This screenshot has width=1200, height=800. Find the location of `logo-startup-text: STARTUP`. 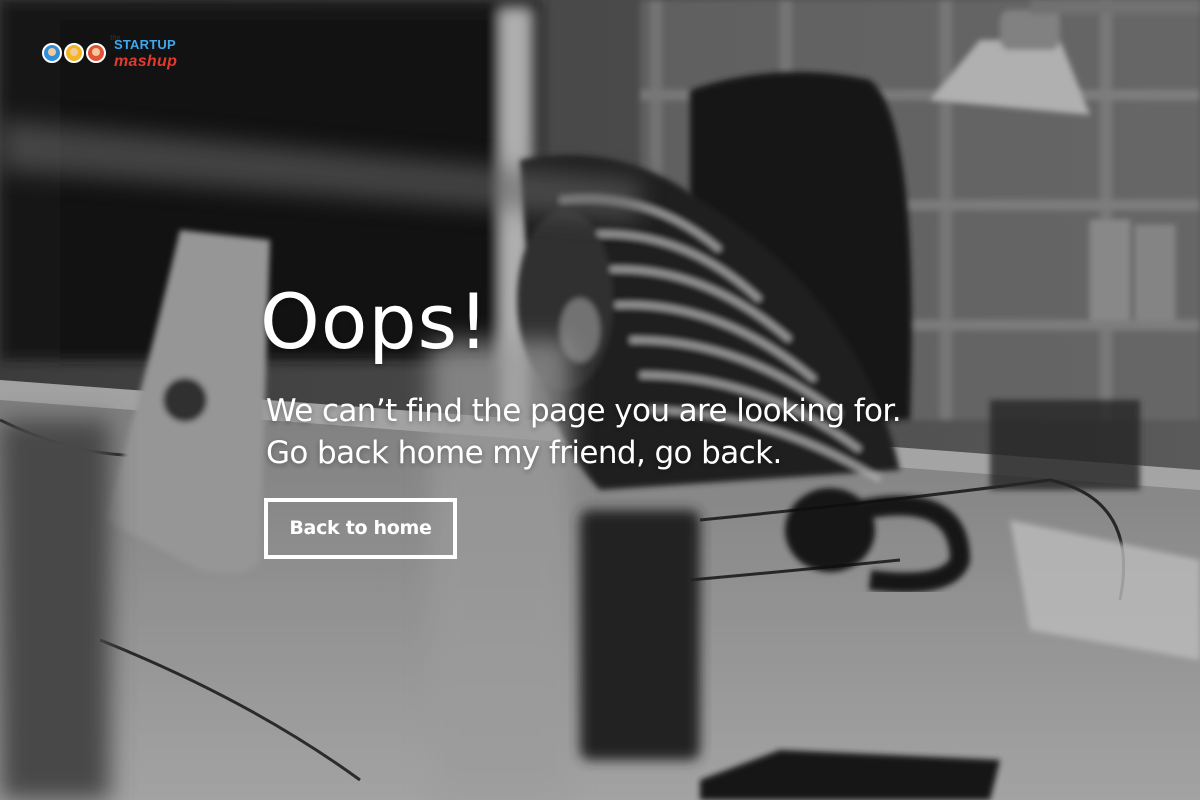

logo-startup-text: STARTUP is located at coordinates (145, 44).